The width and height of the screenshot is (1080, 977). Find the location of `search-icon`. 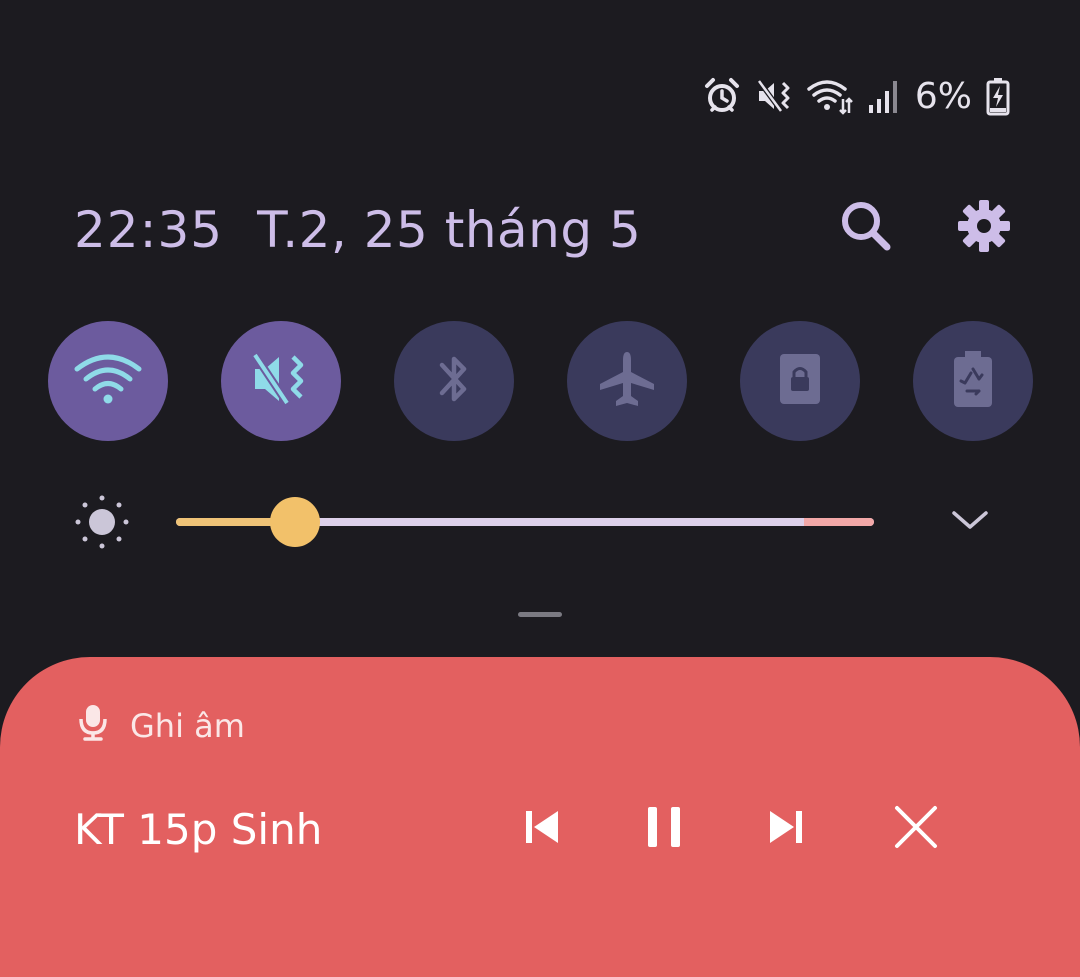

search-icon is located at coordinates (866, 228).